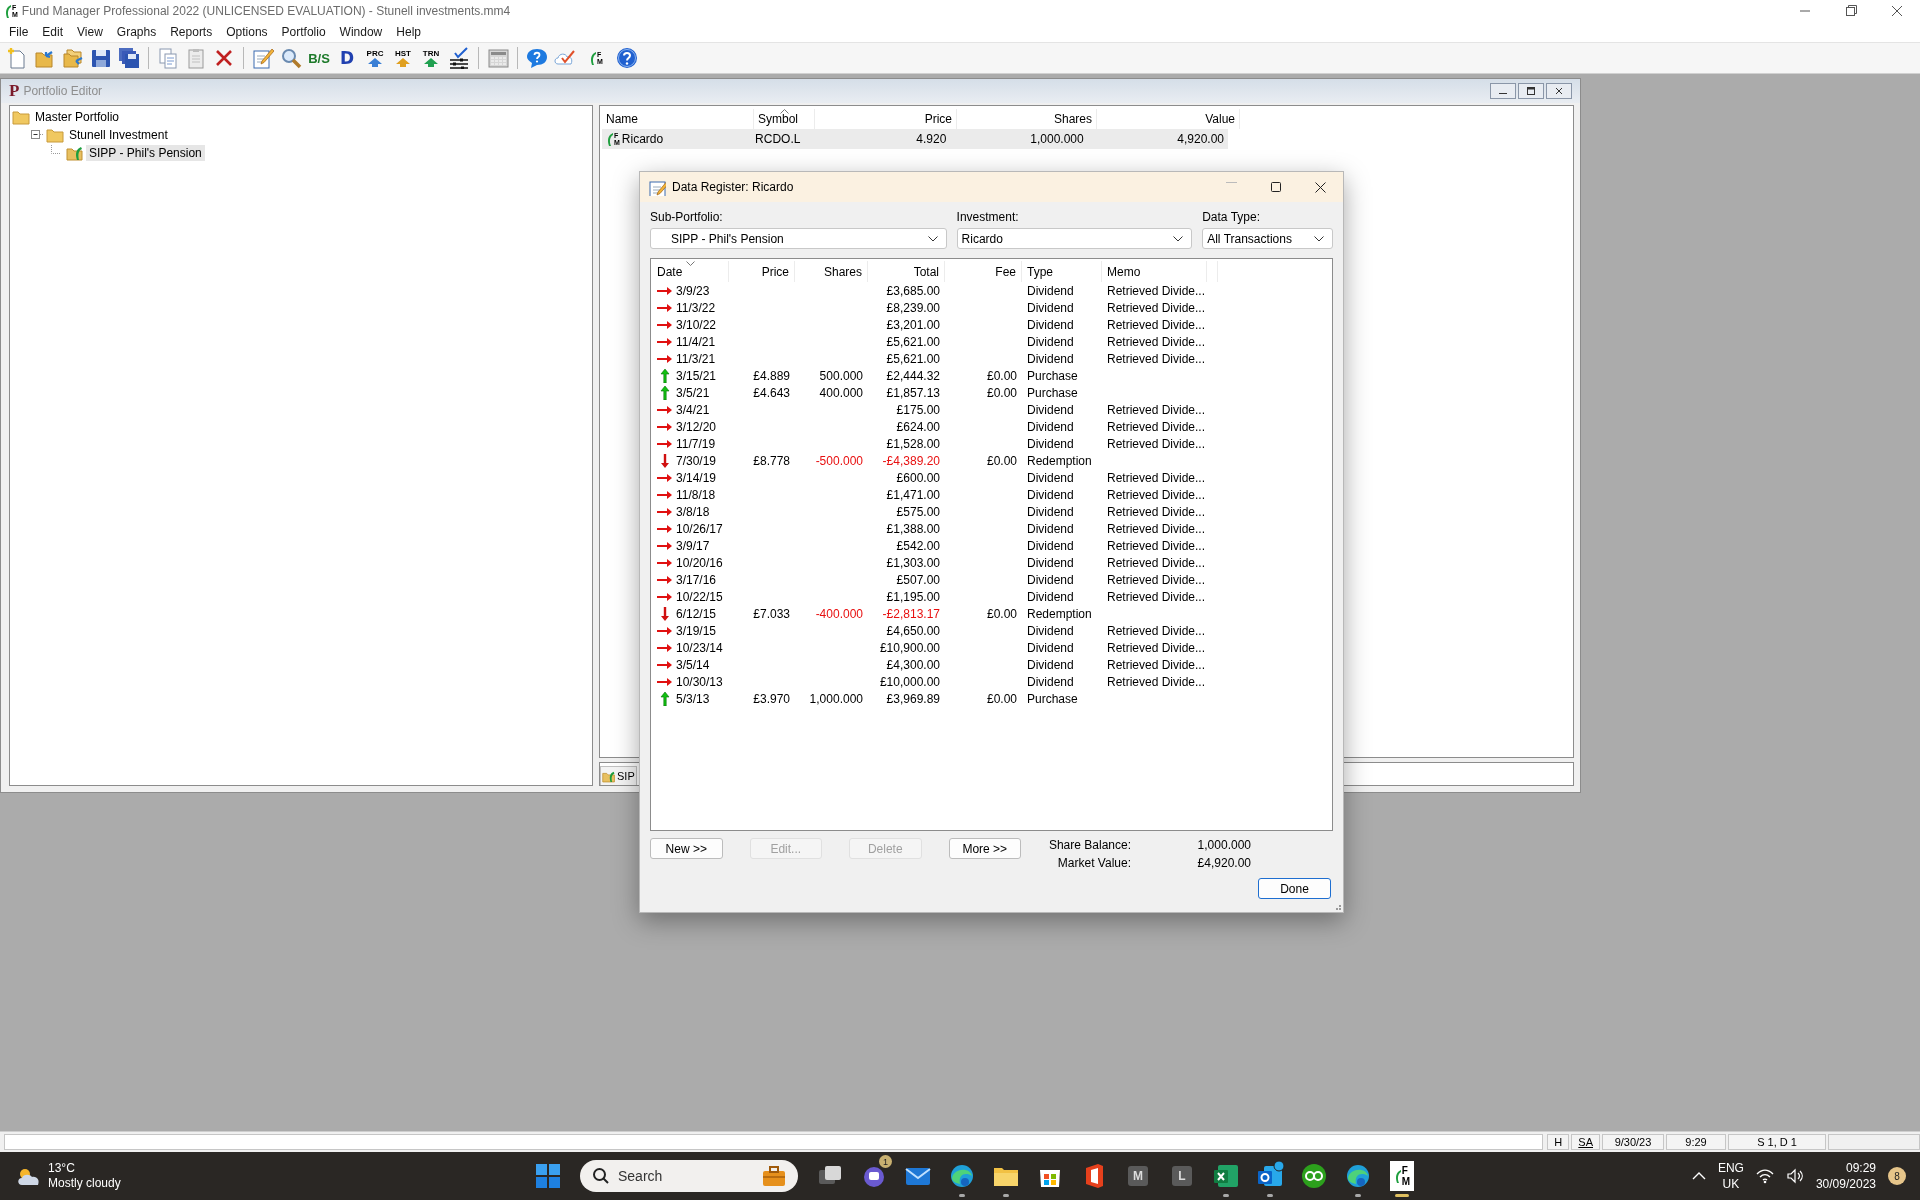  Describe the element at coordinates (1730, 1176) in the screenshot. I see `language-indicator: ENG UK` at that location.